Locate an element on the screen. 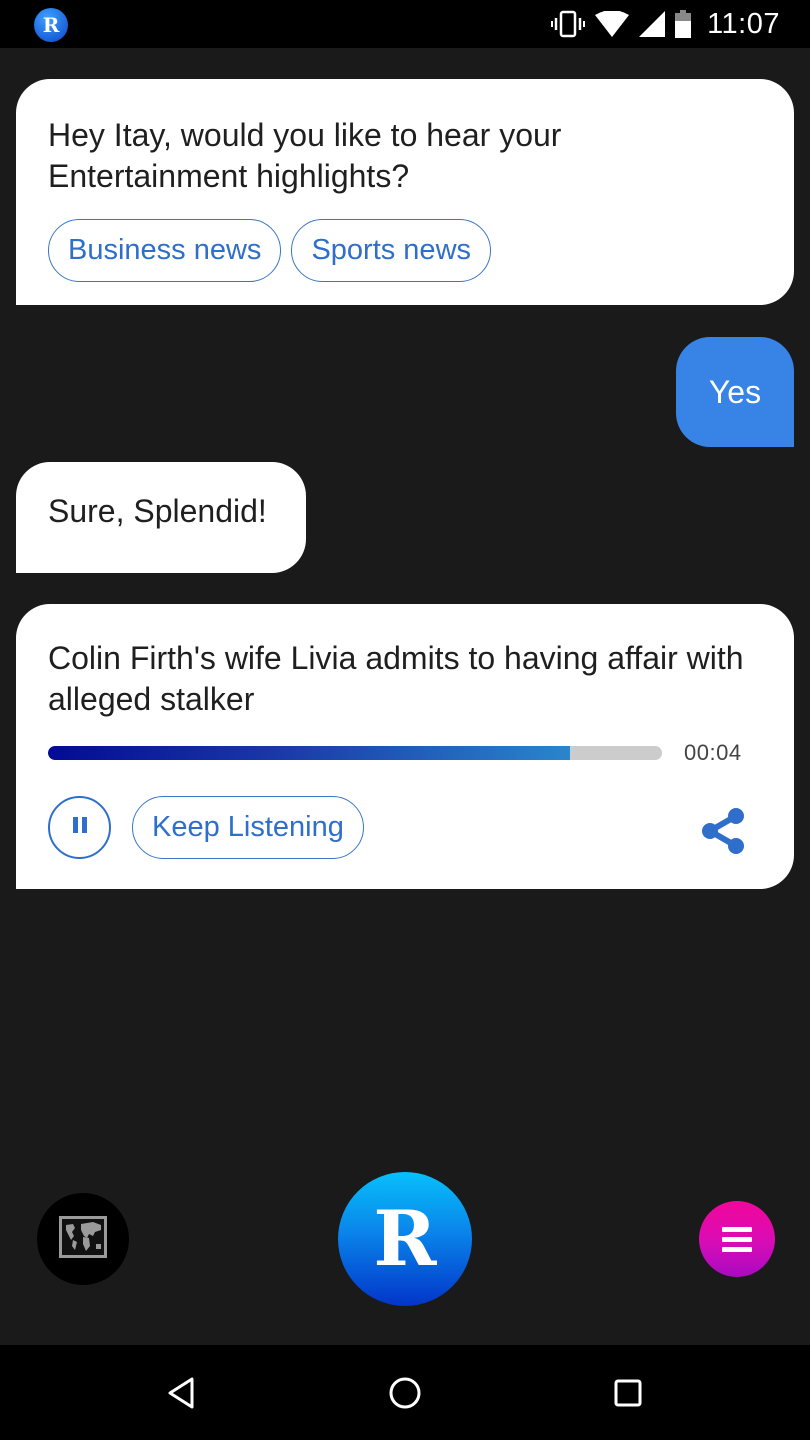 Image resolution: width=810 pixels, height=1440 pixels. battery-icon is located at coordinates (683, 24).